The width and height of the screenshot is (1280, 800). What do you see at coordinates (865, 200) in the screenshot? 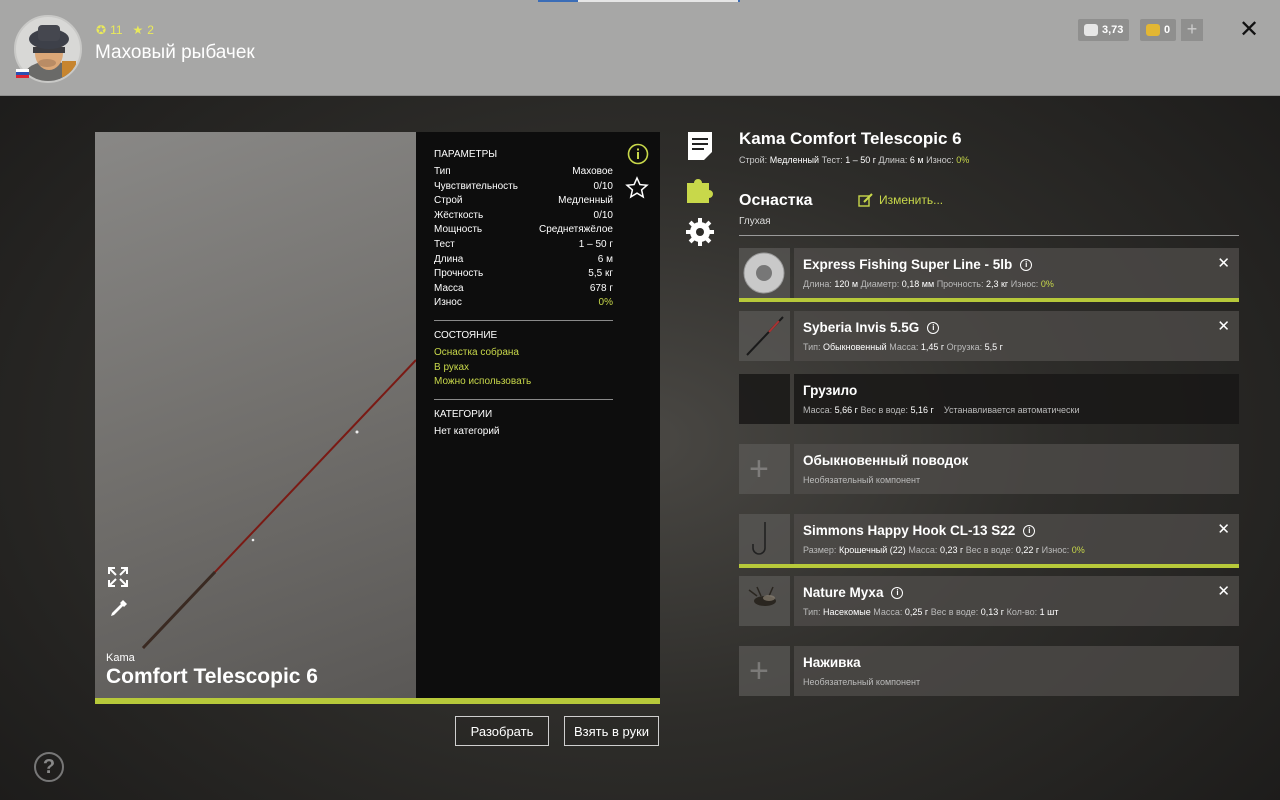
I see `edit-icon` at bounding box center [865, 200].